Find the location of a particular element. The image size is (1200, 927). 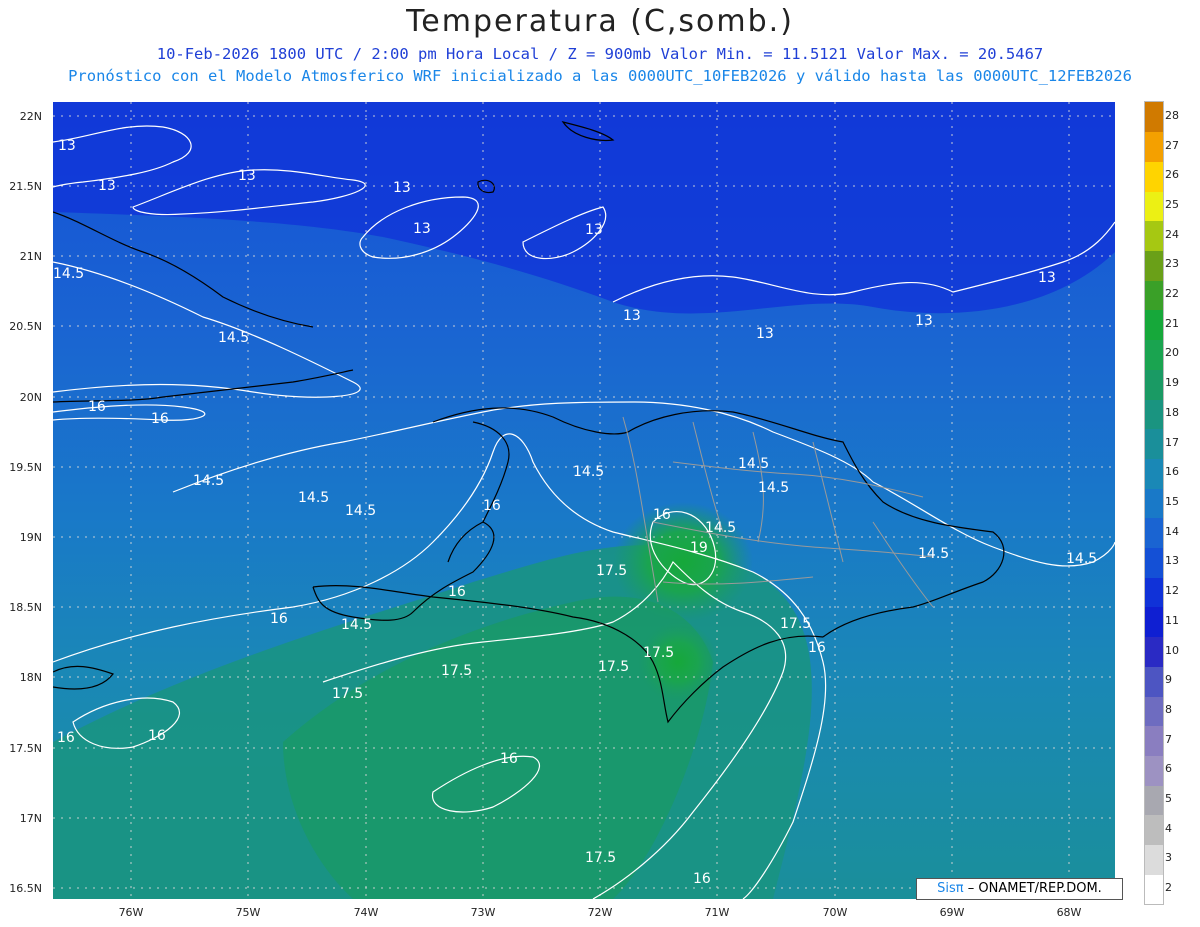

contour-label-16-10: 16 is located at coordinates (509, 759).